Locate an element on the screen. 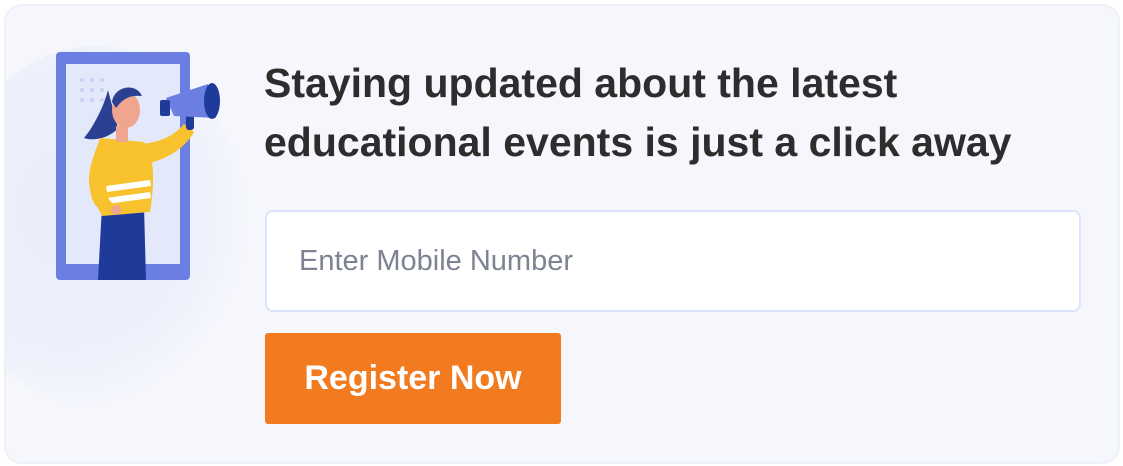 Image resolution: width=1123 pixels, height=466 pixels. headline-line-1: Staying updated about the latest is located at coordinates (581, 83).